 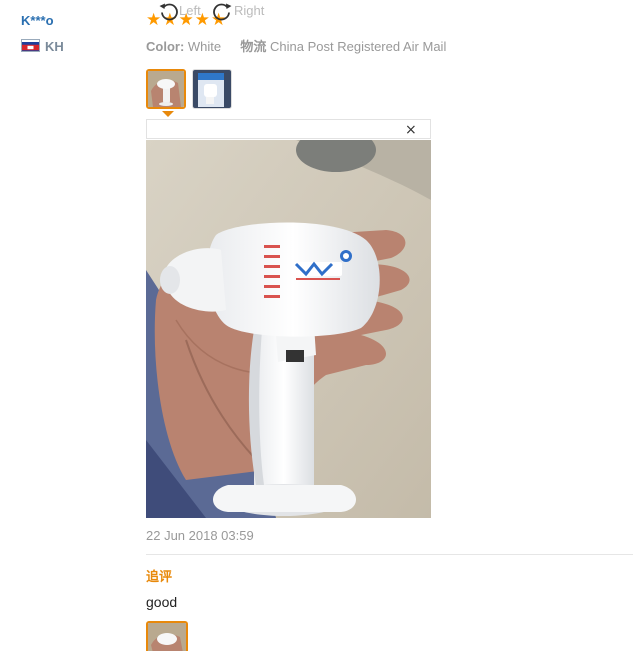 I want to click on rotate-left-label: Left, so click(x=190, y=10).